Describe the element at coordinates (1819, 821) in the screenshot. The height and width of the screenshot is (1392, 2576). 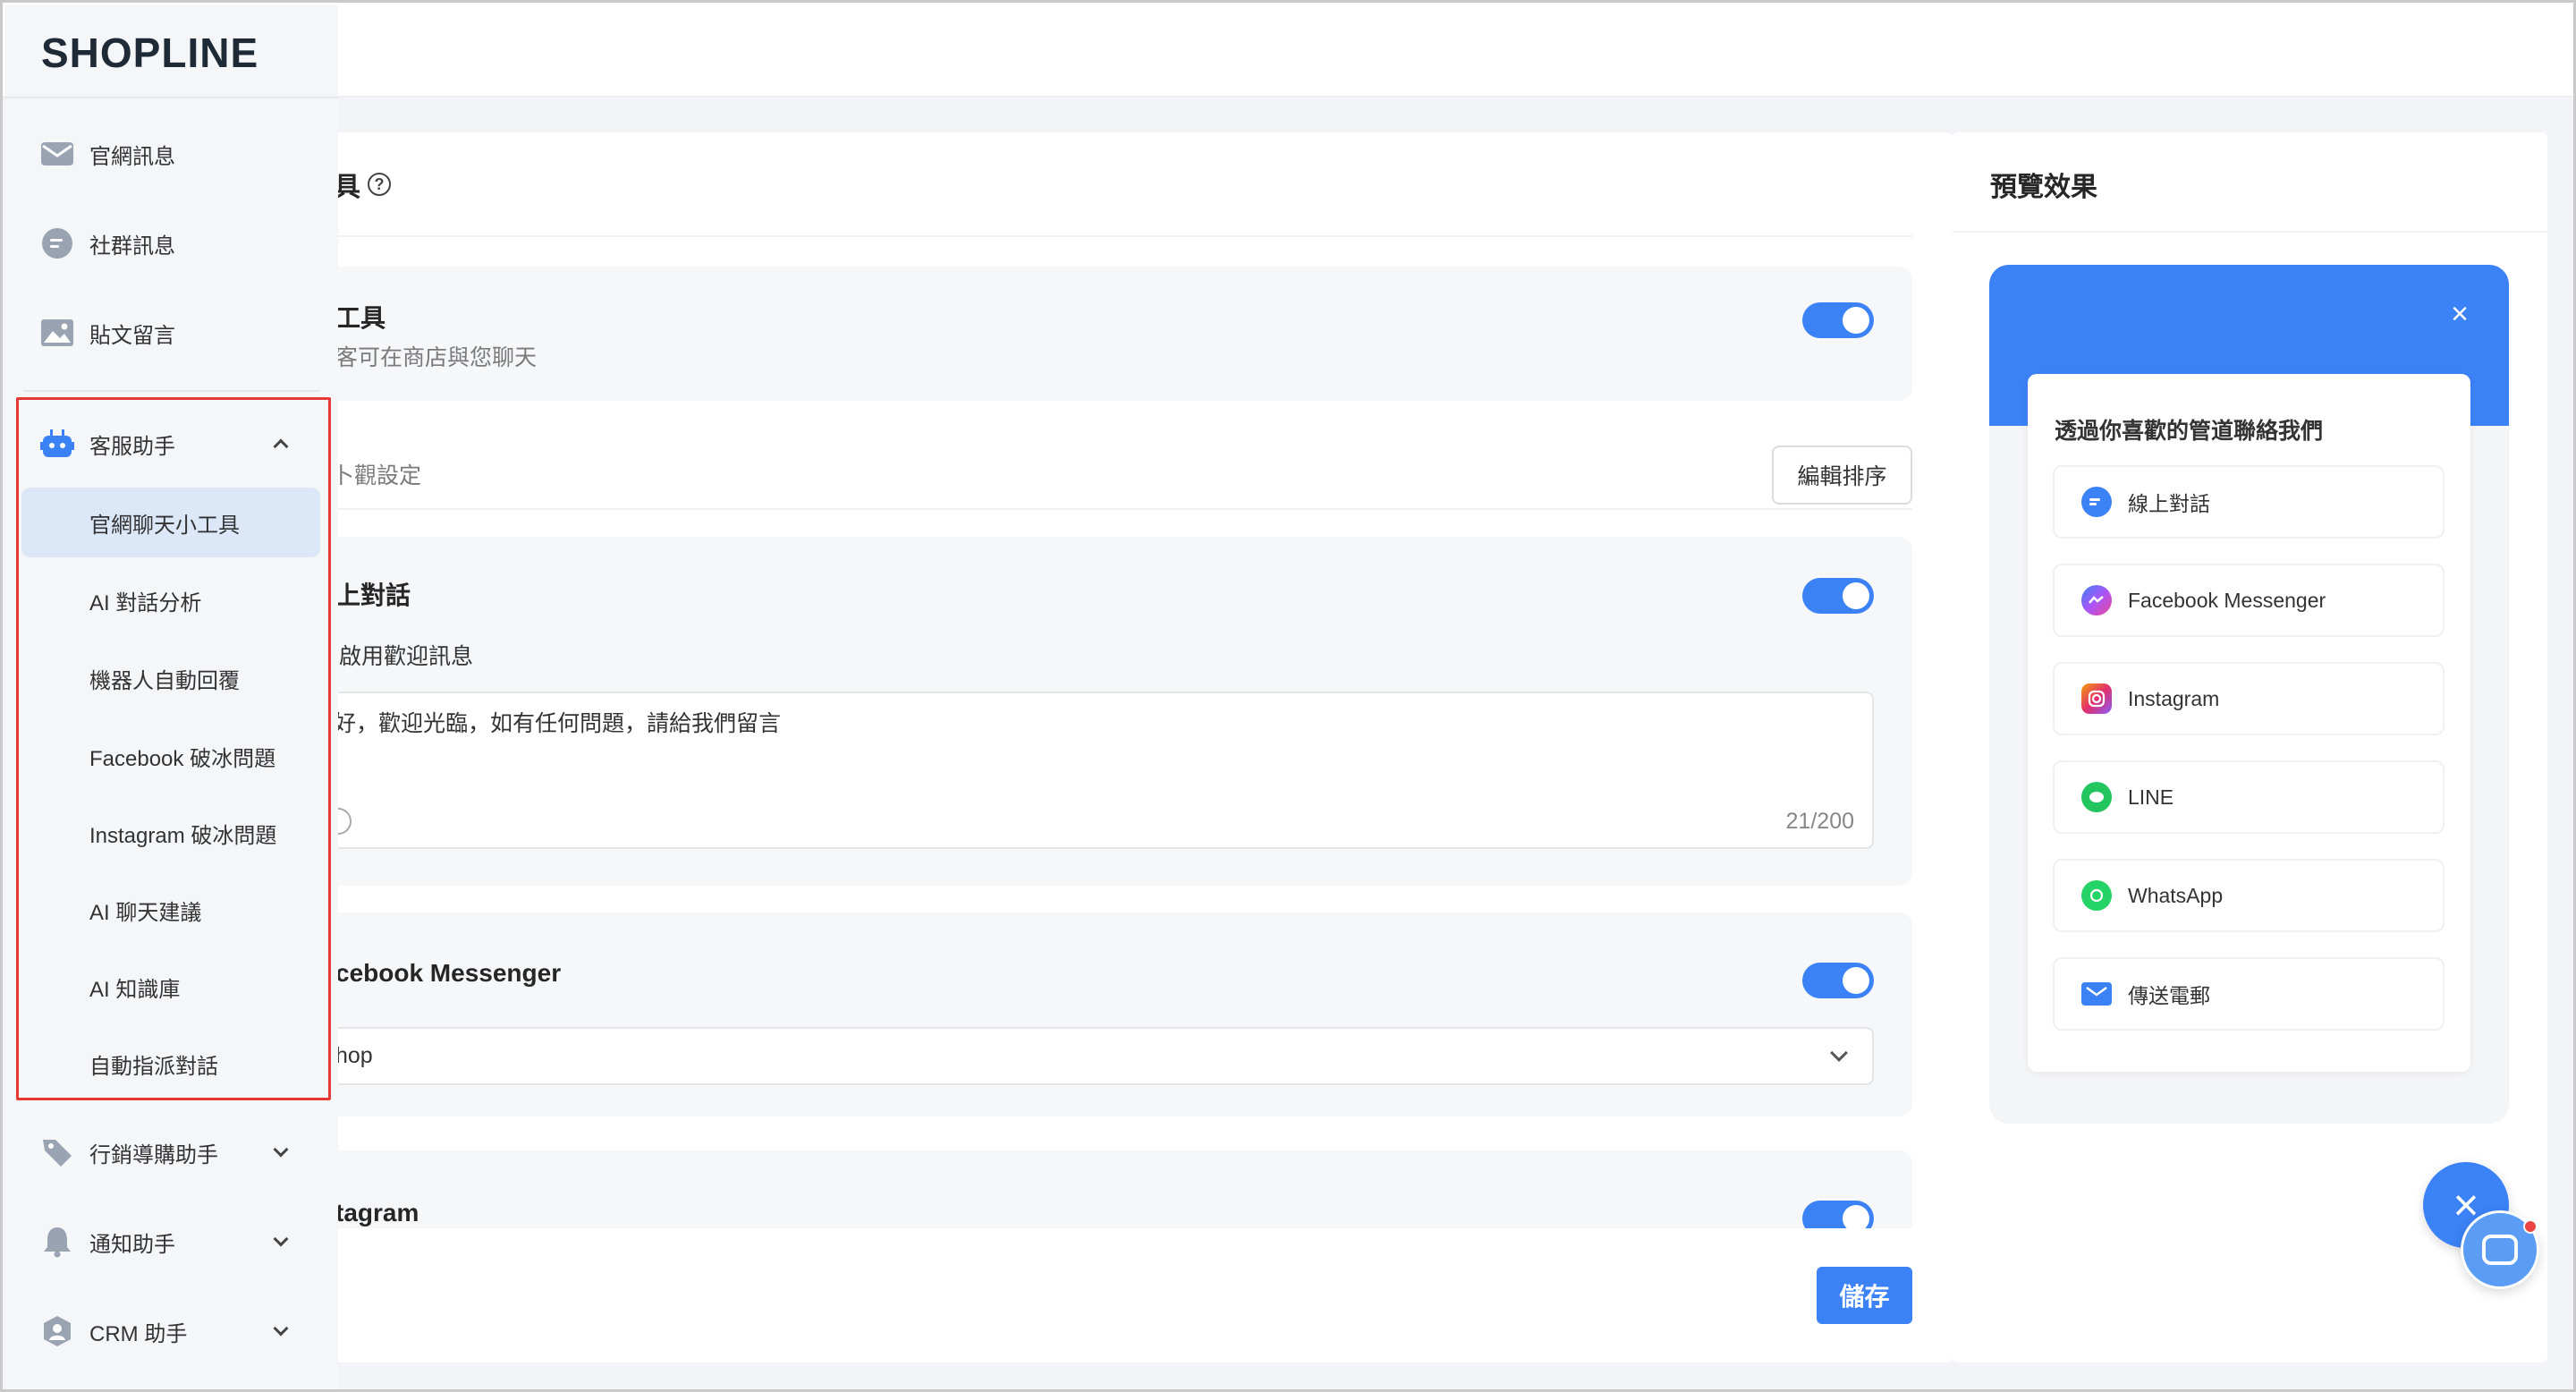
I see `char-count: 21/200` at that location.